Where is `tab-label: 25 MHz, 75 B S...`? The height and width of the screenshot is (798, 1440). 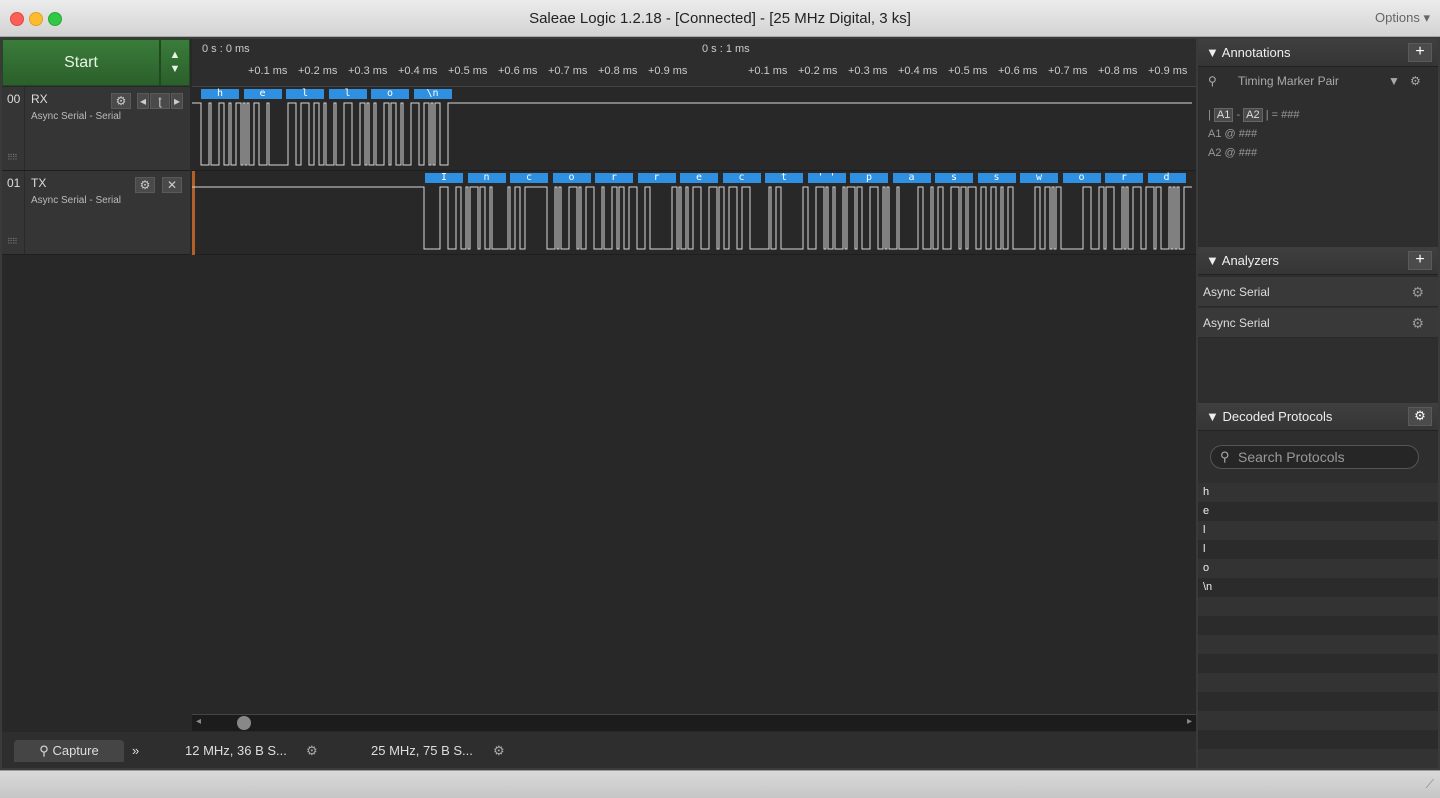 tab-label: 25 MHz, 75 B S... is located at coordinates (422, 750).